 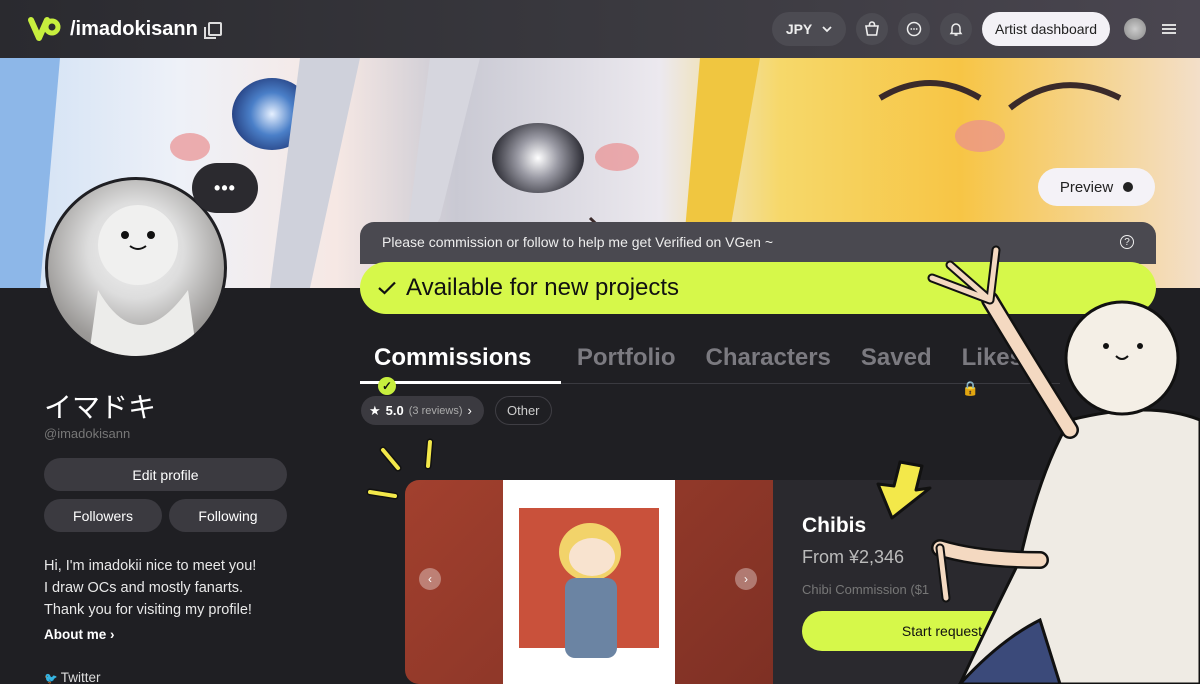 I want to click on carousel-next-button: ›, so click(x=746, y=579).